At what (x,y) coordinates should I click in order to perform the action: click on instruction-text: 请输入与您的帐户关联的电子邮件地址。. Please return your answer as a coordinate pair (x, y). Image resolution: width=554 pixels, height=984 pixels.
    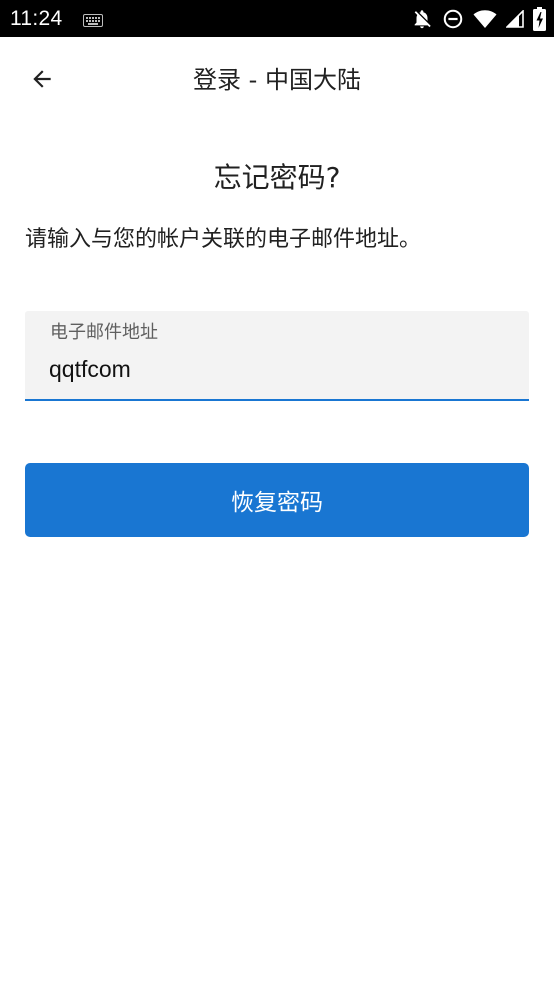
    Looking at the image, I should click on (223, 239).